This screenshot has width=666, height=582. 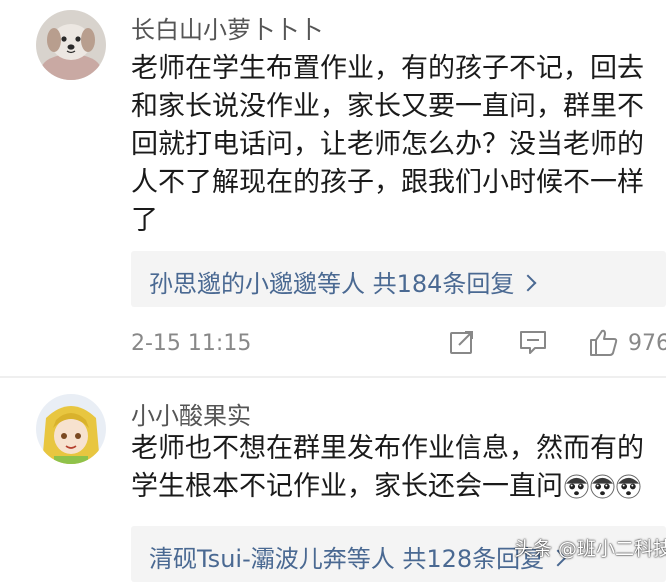 I want to click on comment-text-line: 老师也不想在群里发布作业信息，然而有的, so click(x=387, y=448).